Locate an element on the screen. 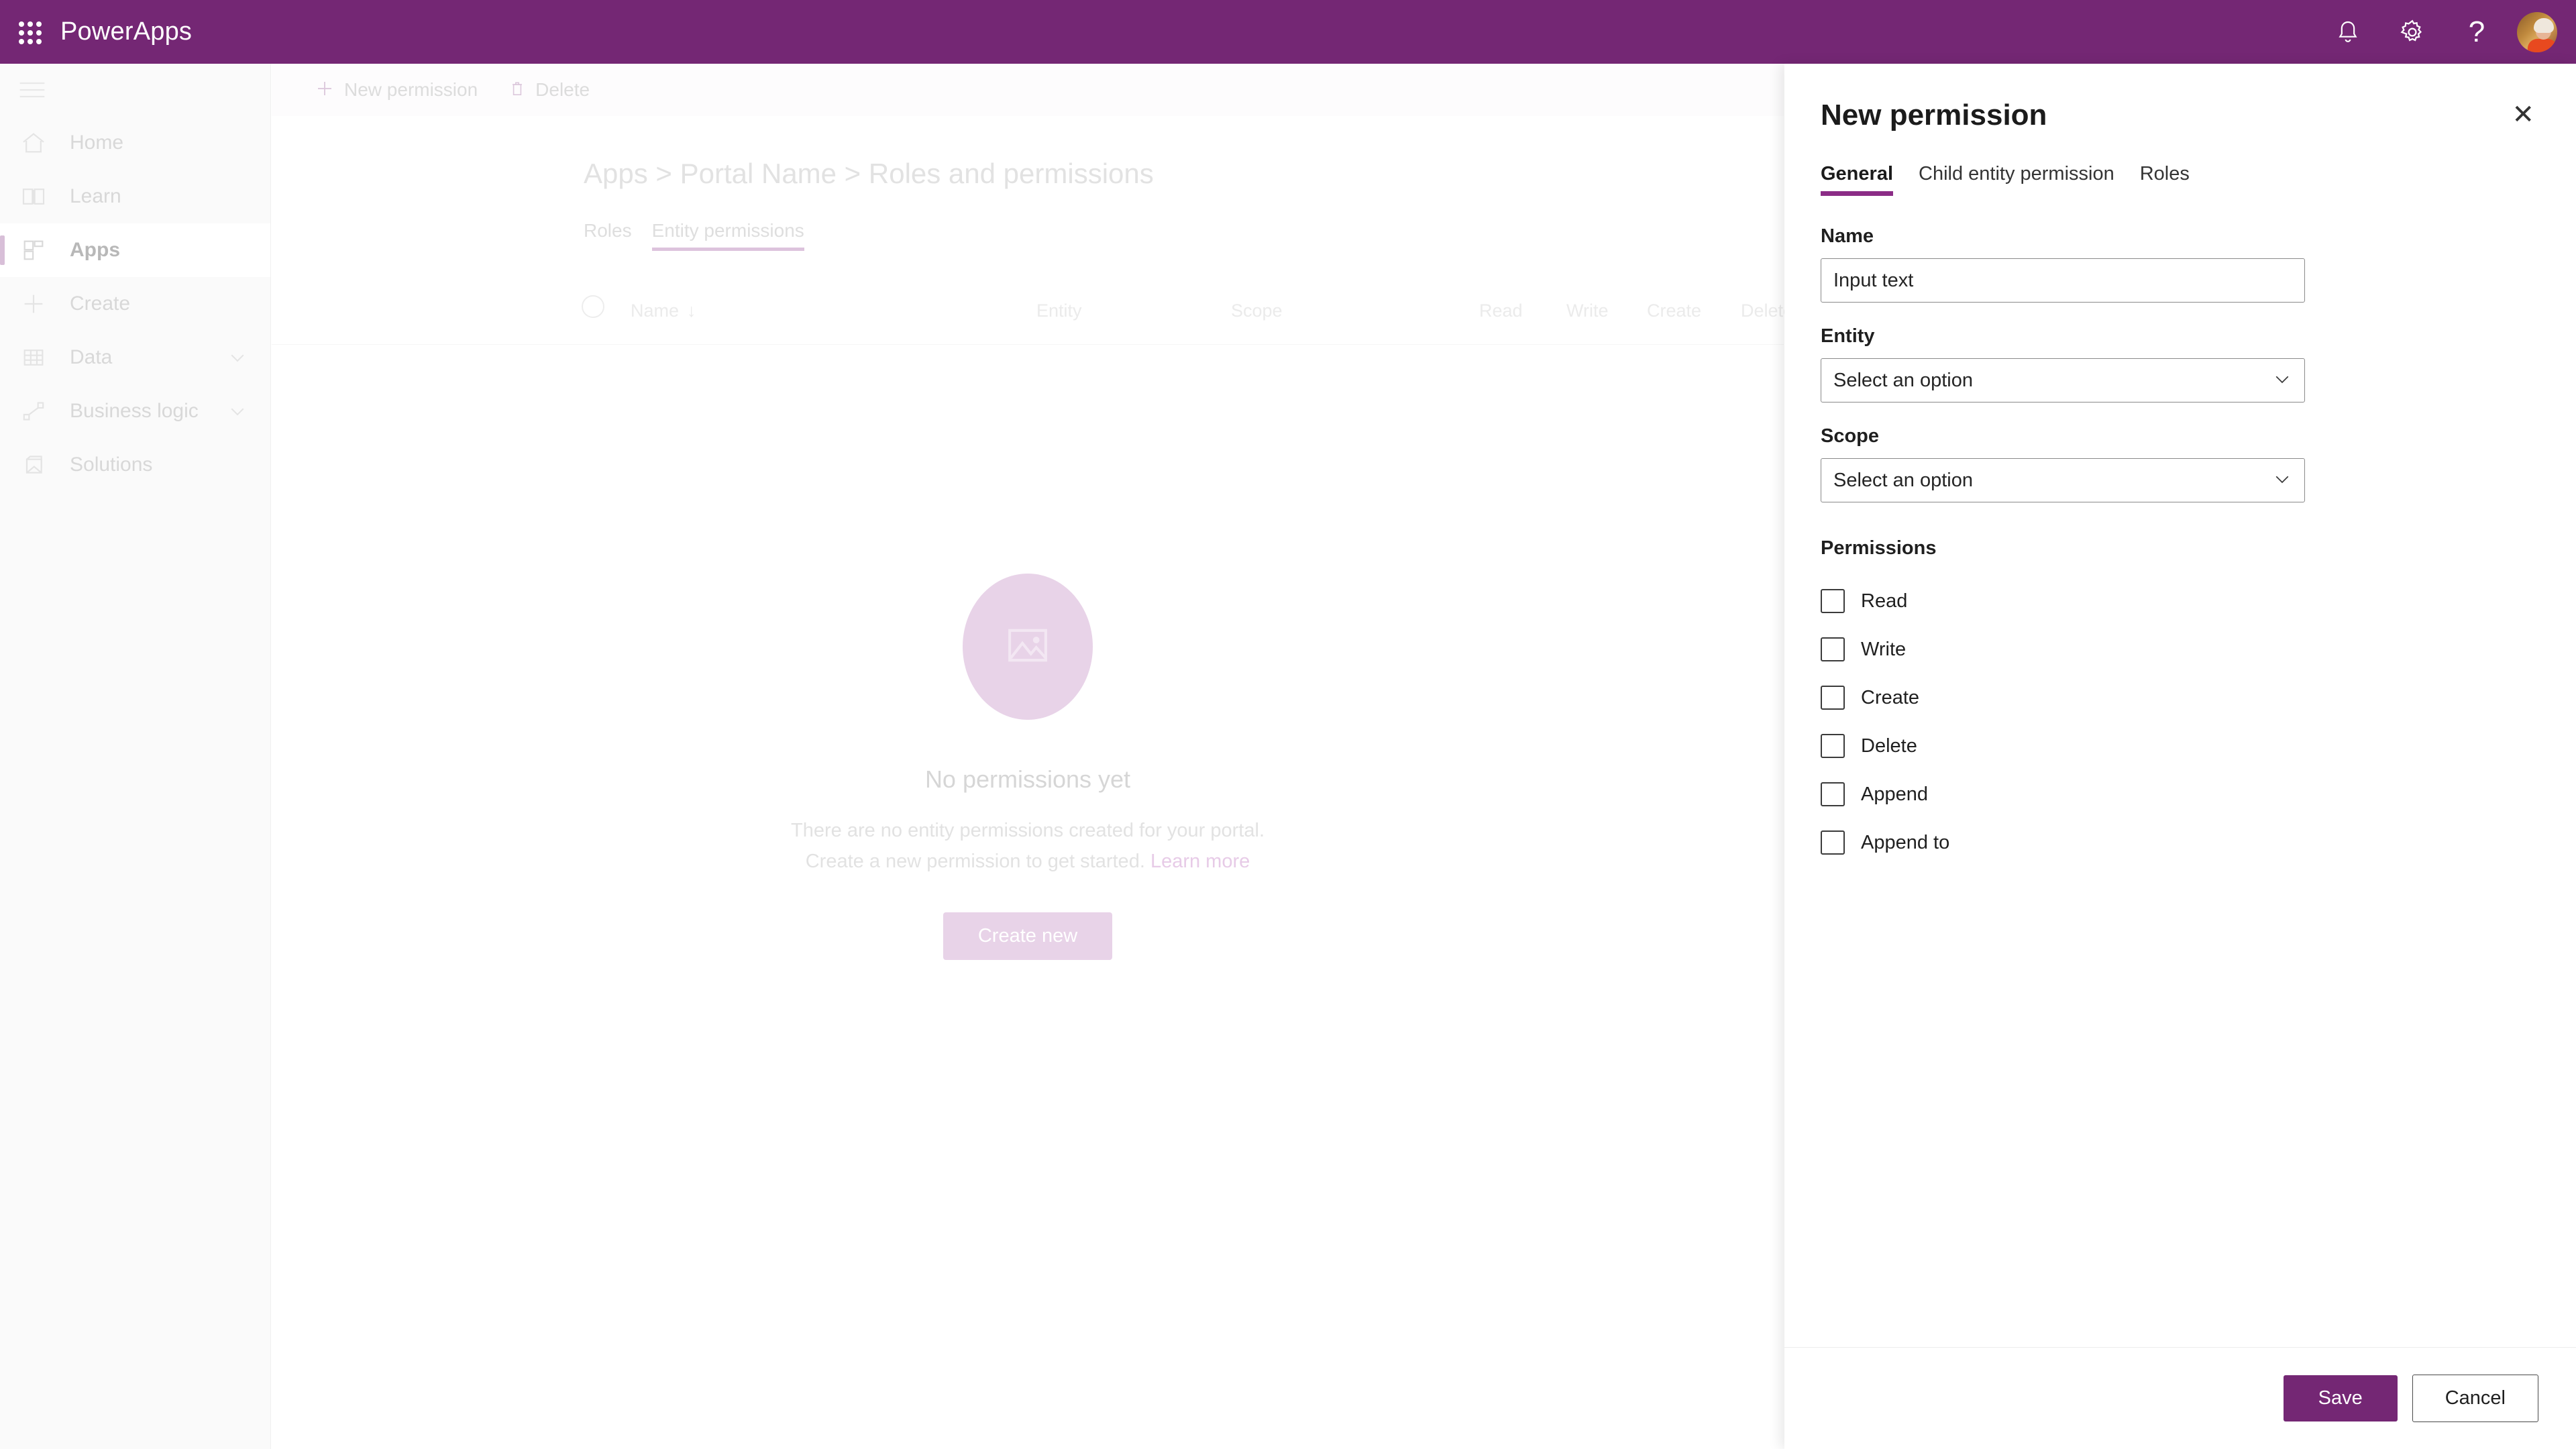 This screenshot has width=2576, height=1449. column-header-name: Name ↓ is located at coordinates (663, 311).